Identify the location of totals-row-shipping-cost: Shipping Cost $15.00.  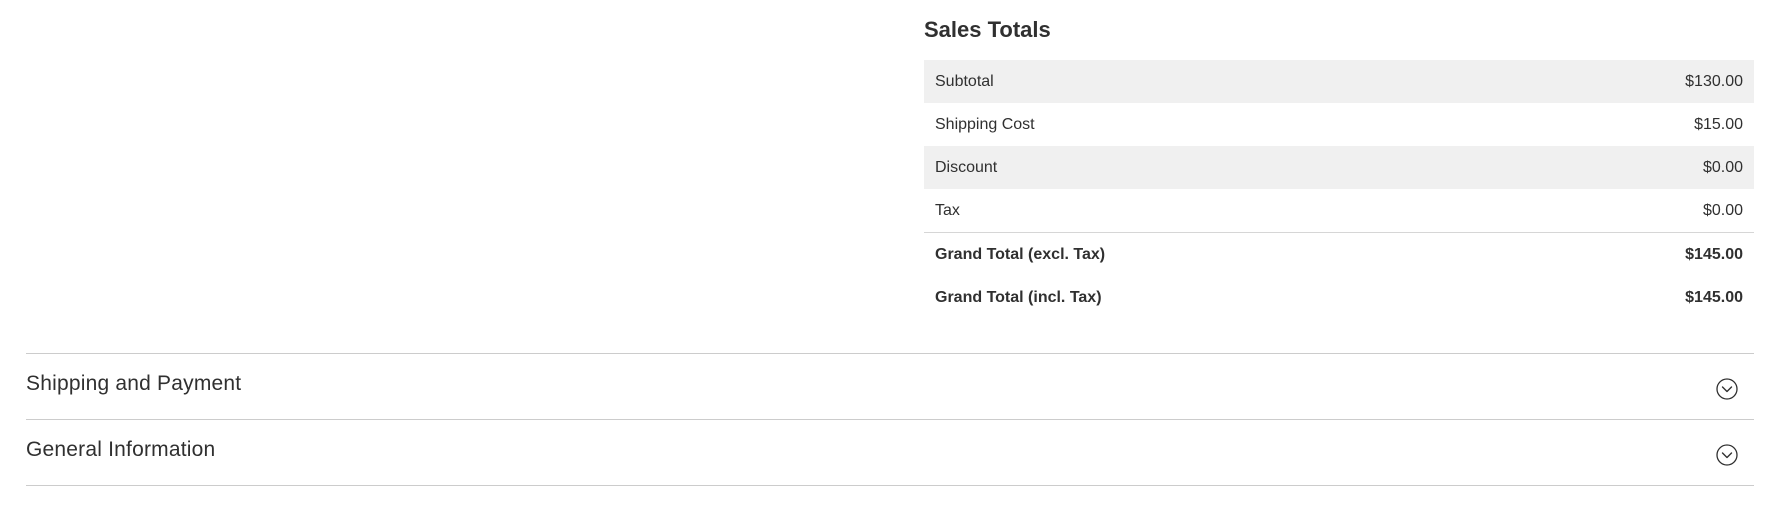
(1339, 124).